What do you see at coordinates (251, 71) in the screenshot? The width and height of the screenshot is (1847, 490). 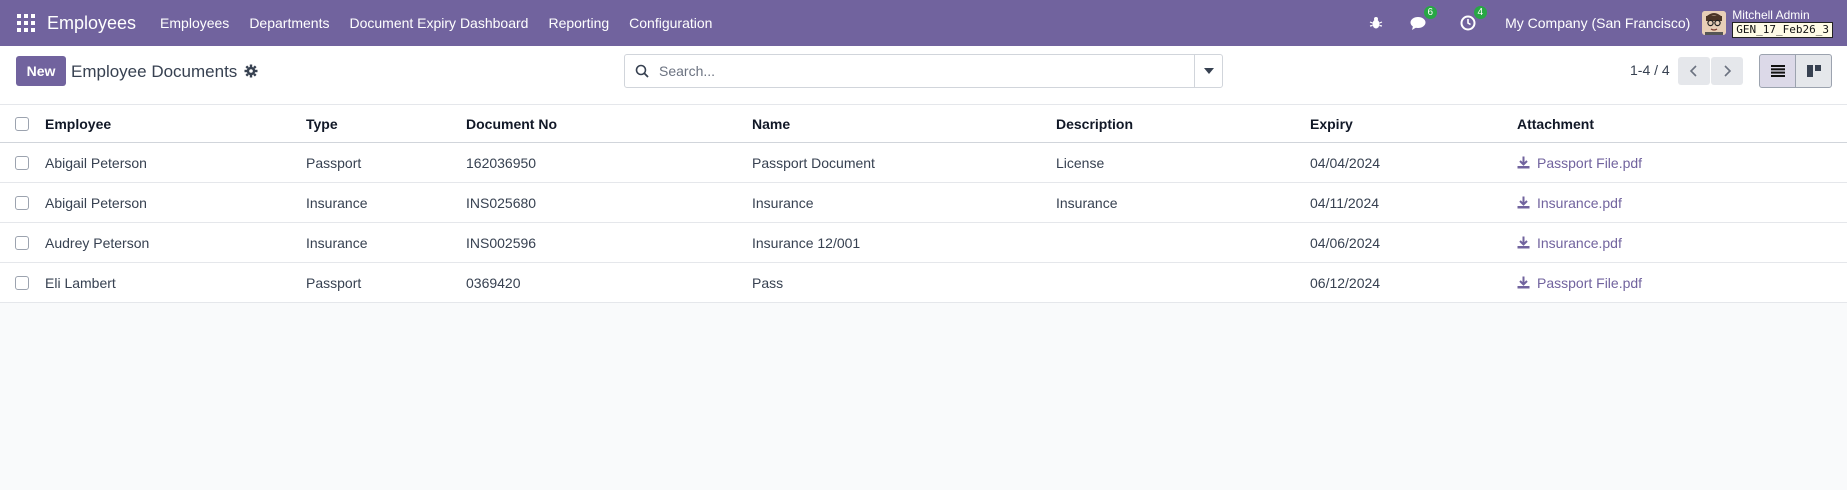 I see `gear-icon` at bounding box center [251, 71].